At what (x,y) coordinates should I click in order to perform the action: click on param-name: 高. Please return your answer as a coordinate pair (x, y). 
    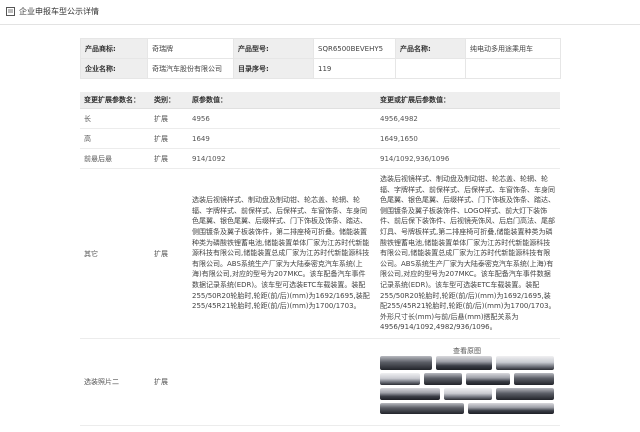
    Looking at the image, I should click on (115, 138).